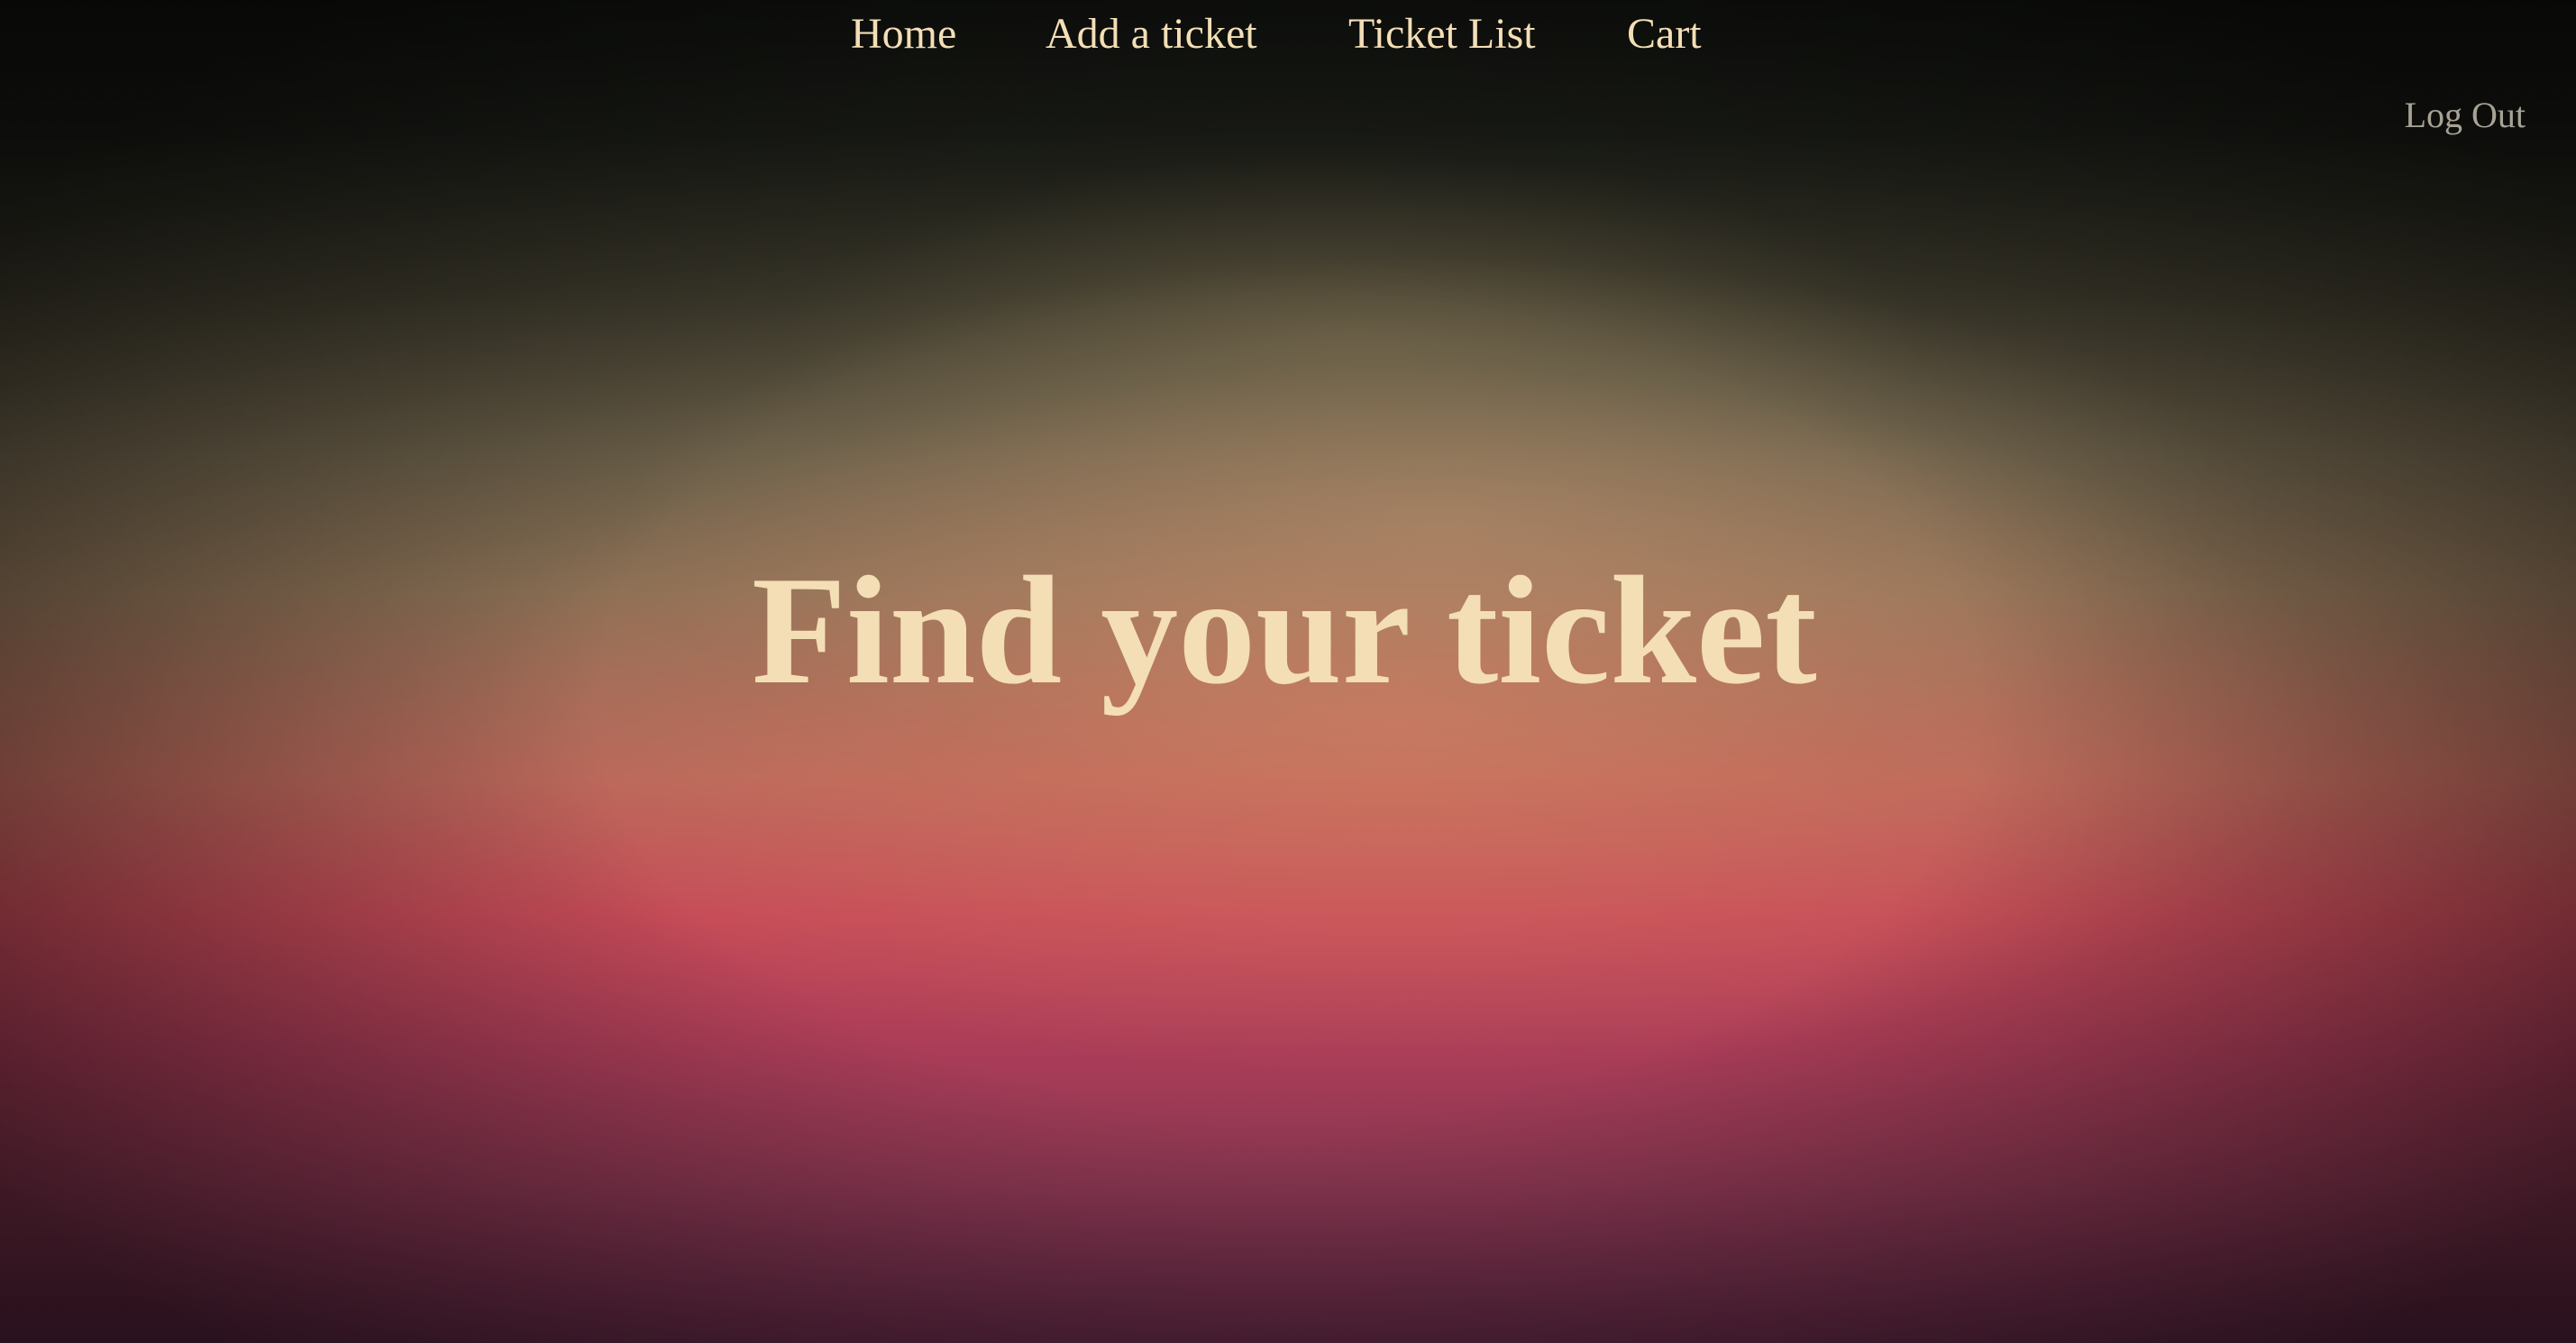  Describe the element at coordinates (1664, 34) in the screenshot. I see `nav-link-cart: Cart` at that location.